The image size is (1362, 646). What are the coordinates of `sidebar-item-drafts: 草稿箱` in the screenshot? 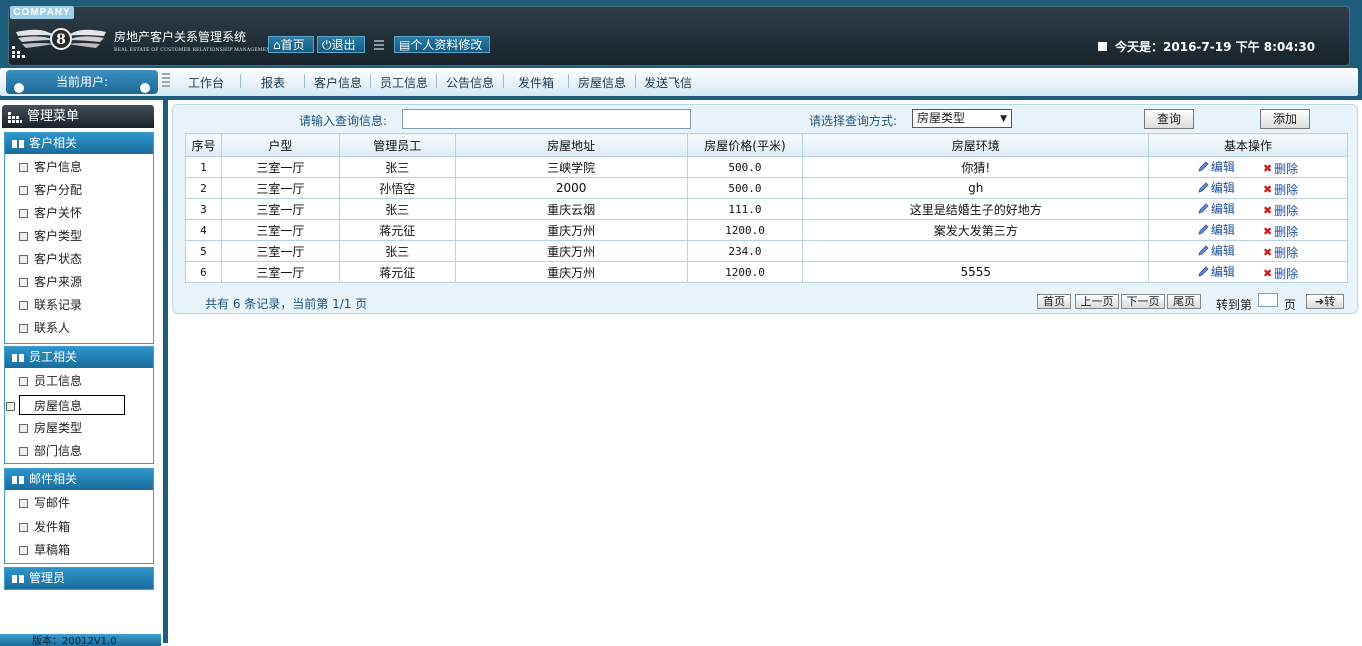 It's located at (44, 550).